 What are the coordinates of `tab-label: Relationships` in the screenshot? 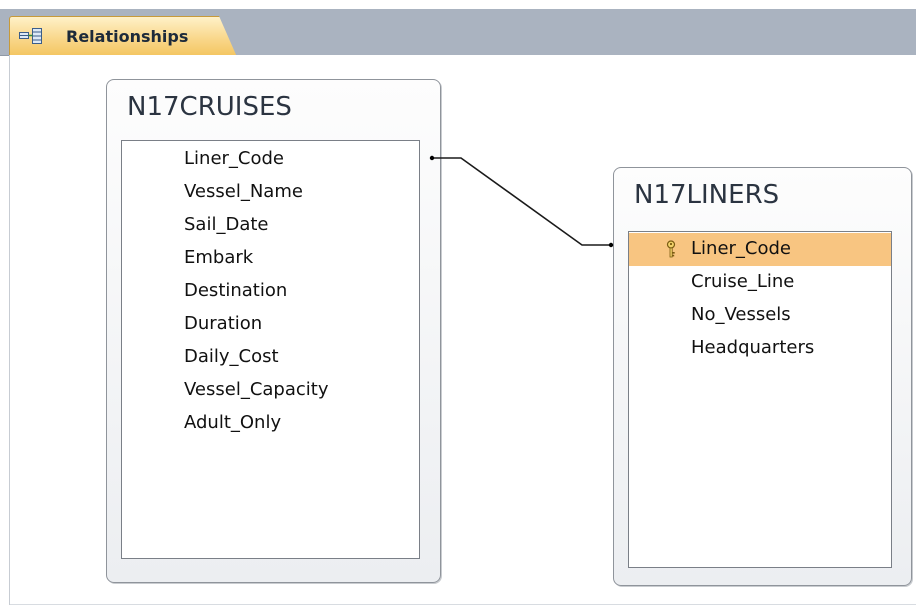 It's located at (127, 36).